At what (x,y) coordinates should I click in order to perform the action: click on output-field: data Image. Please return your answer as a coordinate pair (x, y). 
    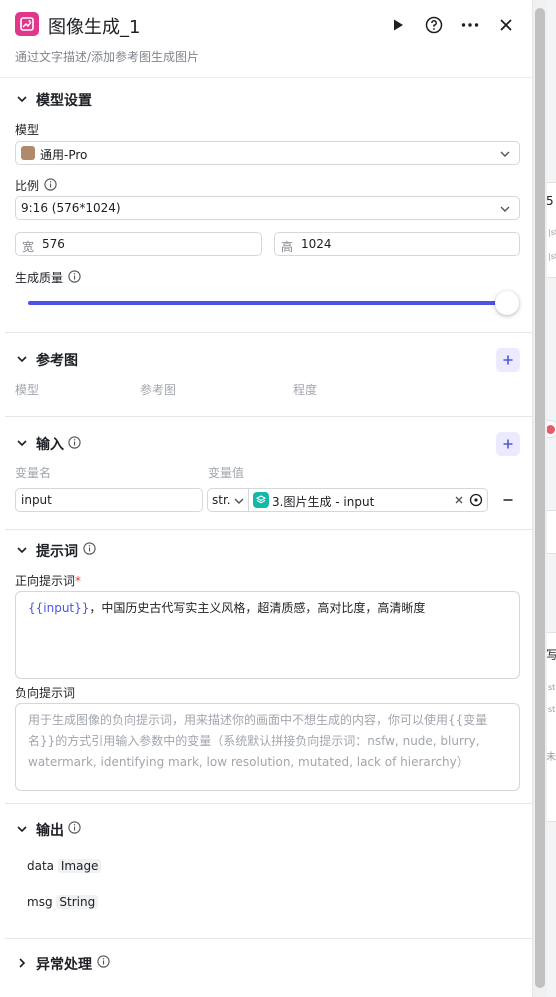
    Looking at the image, I should click on (64, 866).